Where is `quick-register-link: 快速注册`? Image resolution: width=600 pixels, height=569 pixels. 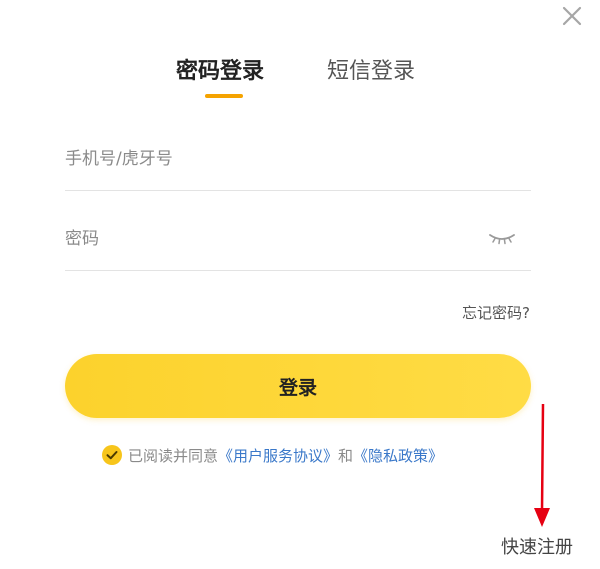
quick-register-link: 快速注册 is located at coordinates (537, 546).